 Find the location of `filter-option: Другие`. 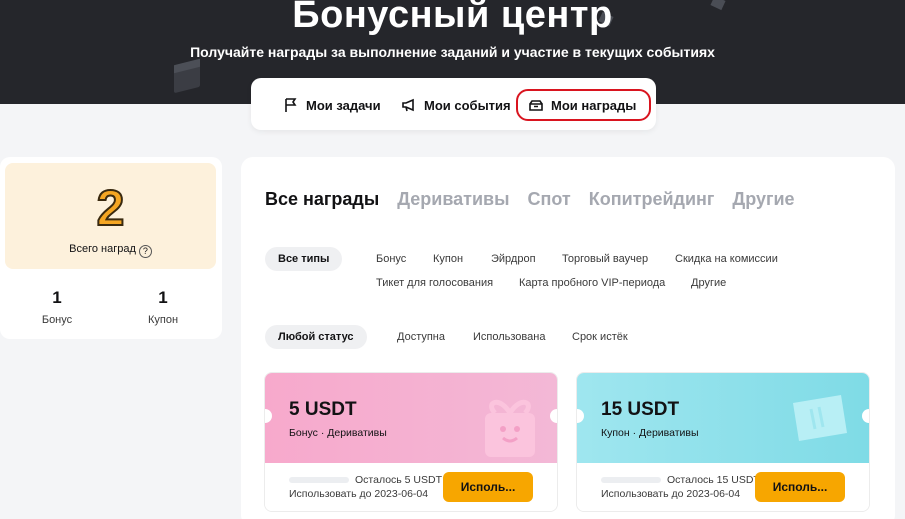

filter-option: Другие is located at coordinates (708, 283).